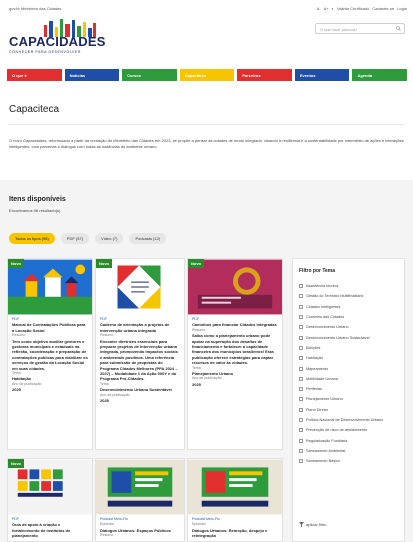  Describe the element at coordinates (335, 296) in the screenshot. I see `theme-label: Gestão do Território Multifinalitário` at that location.